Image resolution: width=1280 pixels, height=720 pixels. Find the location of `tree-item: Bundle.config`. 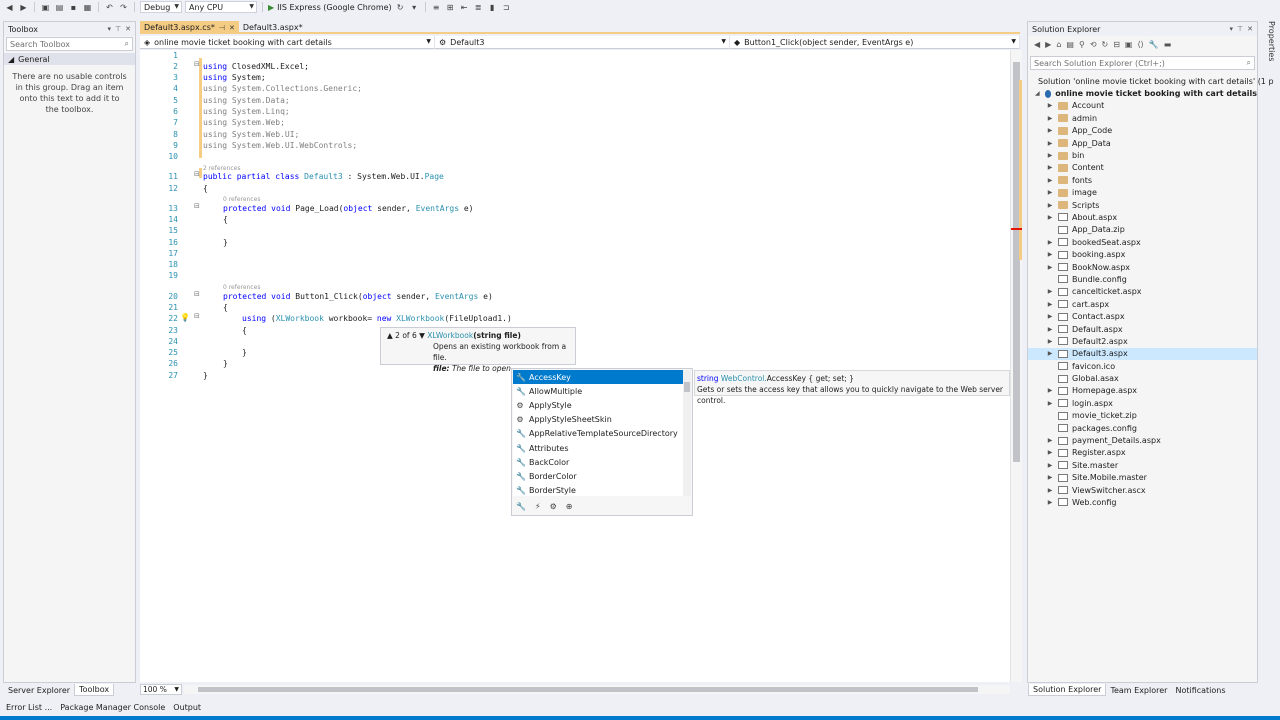

tree-item: Bundle.config is located at coordinates (1142, 279).